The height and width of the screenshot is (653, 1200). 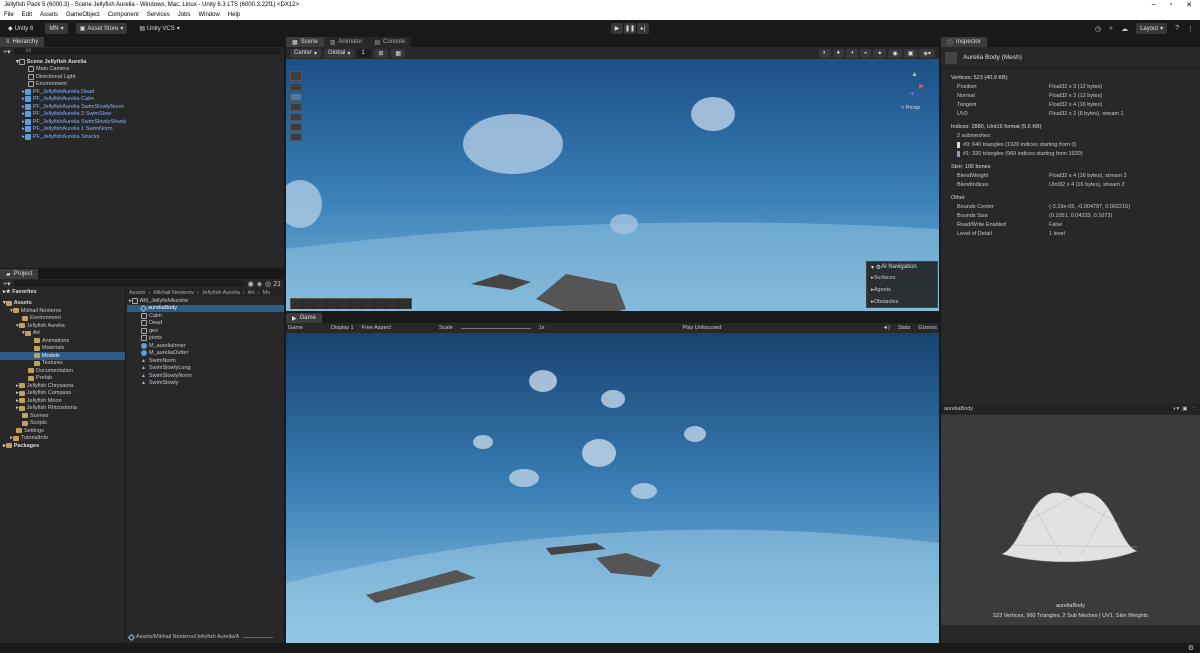 What do you see at coordinates (617, 28) in the screenshot?
I see `play-button: ▶` at bounding box center [617, 28].